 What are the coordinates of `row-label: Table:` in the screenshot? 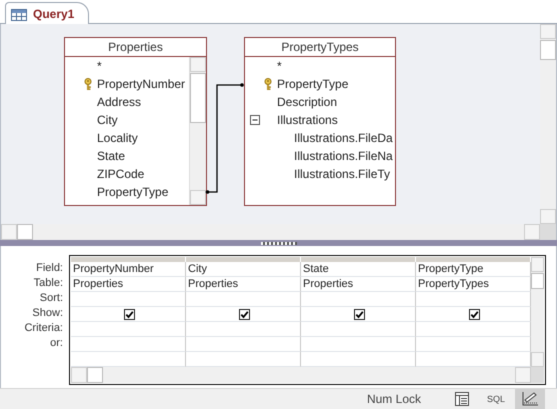 It's located at (47, 283).